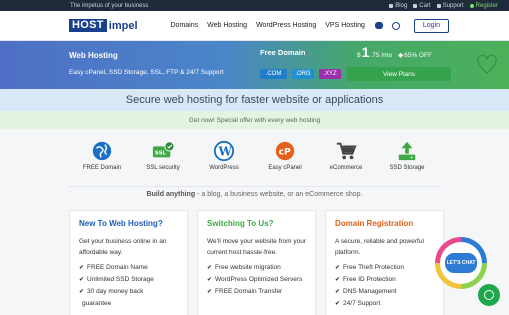 The width and height of the screenshot is (509, 315). I want to click on list-item: ✔ 30 day money back, so click(129, 292).